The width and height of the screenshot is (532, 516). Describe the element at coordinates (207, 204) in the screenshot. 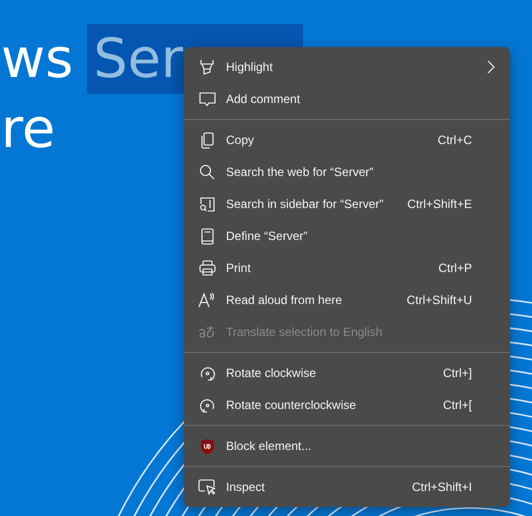

I see `sidebar-search-icon` at that location.